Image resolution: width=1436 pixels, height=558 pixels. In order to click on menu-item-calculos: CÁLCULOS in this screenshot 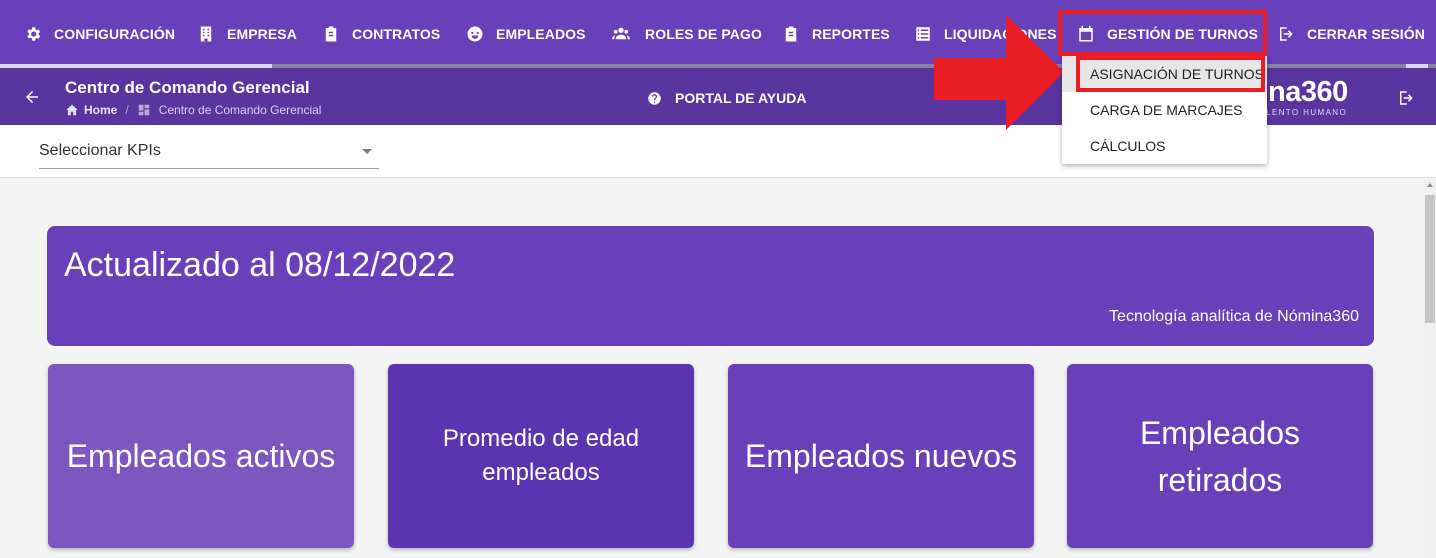, I will do `click(1164, 146)`.